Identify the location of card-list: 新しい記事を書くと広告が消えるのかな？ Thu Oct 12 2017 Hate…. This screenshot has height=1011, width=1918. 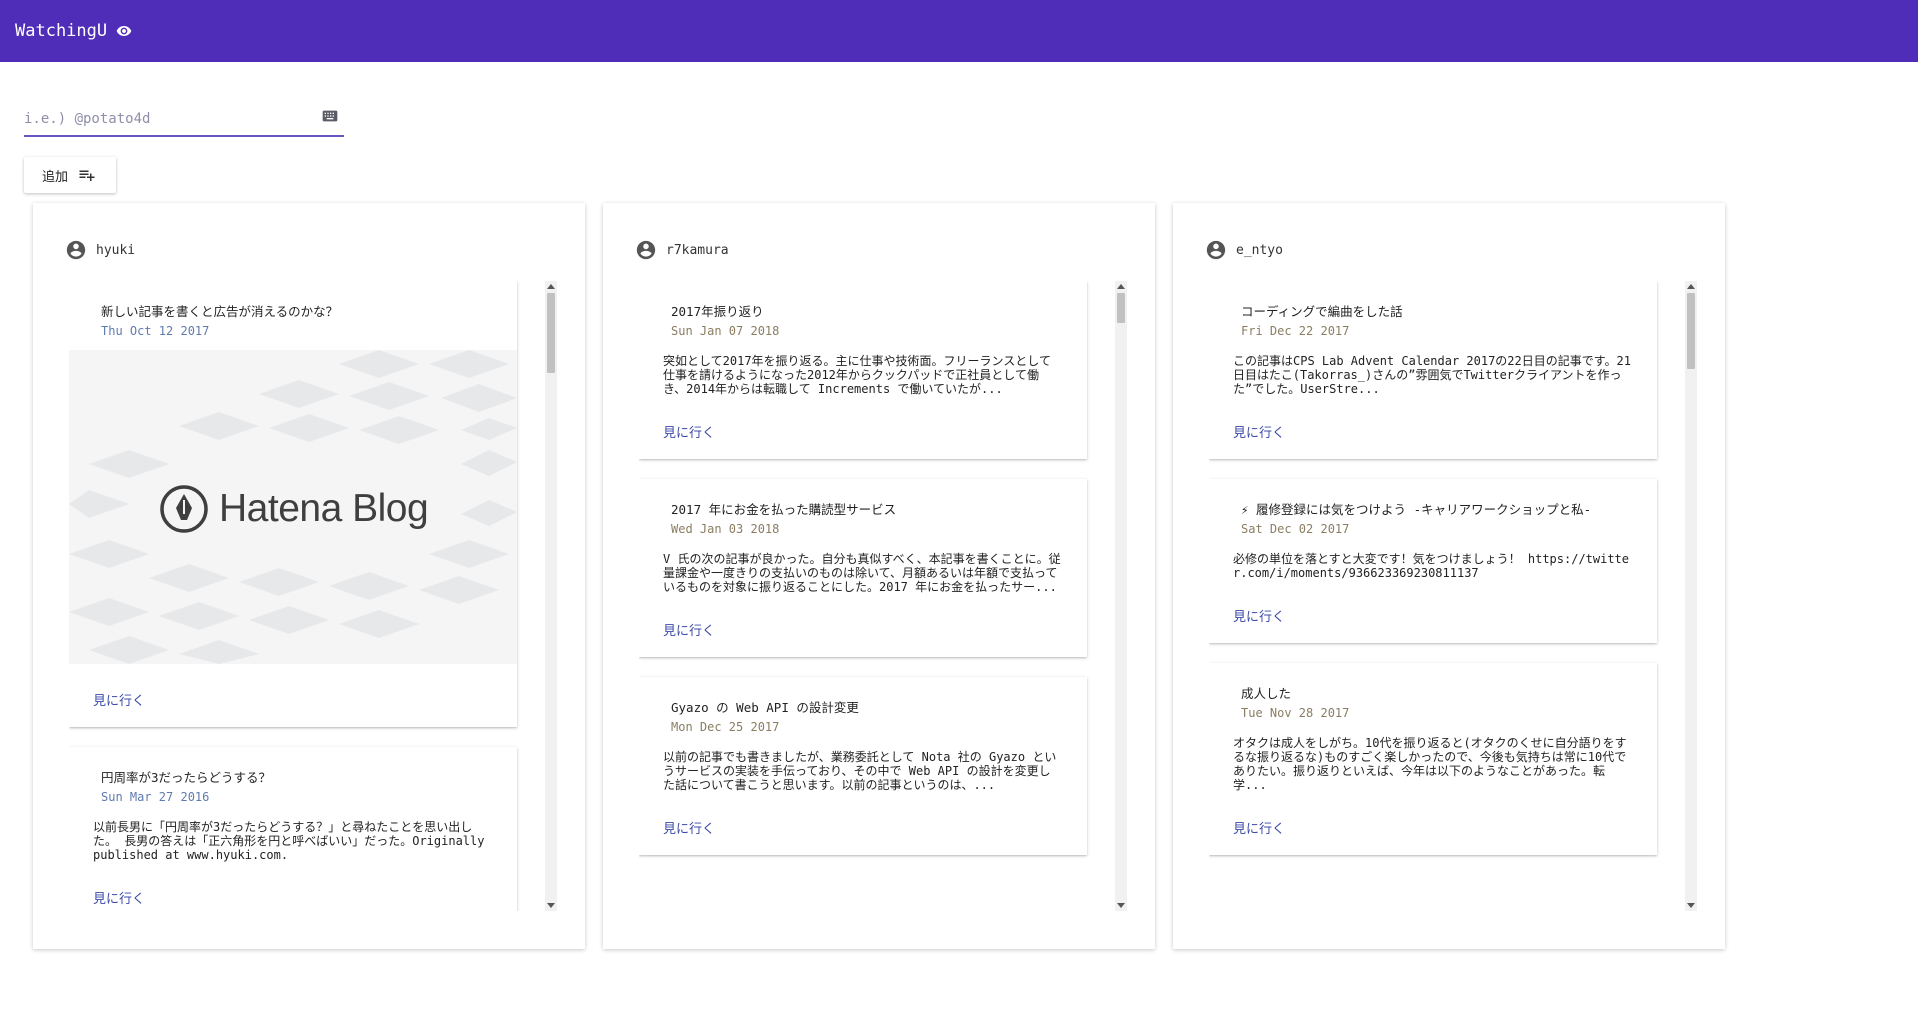
(299, 596).